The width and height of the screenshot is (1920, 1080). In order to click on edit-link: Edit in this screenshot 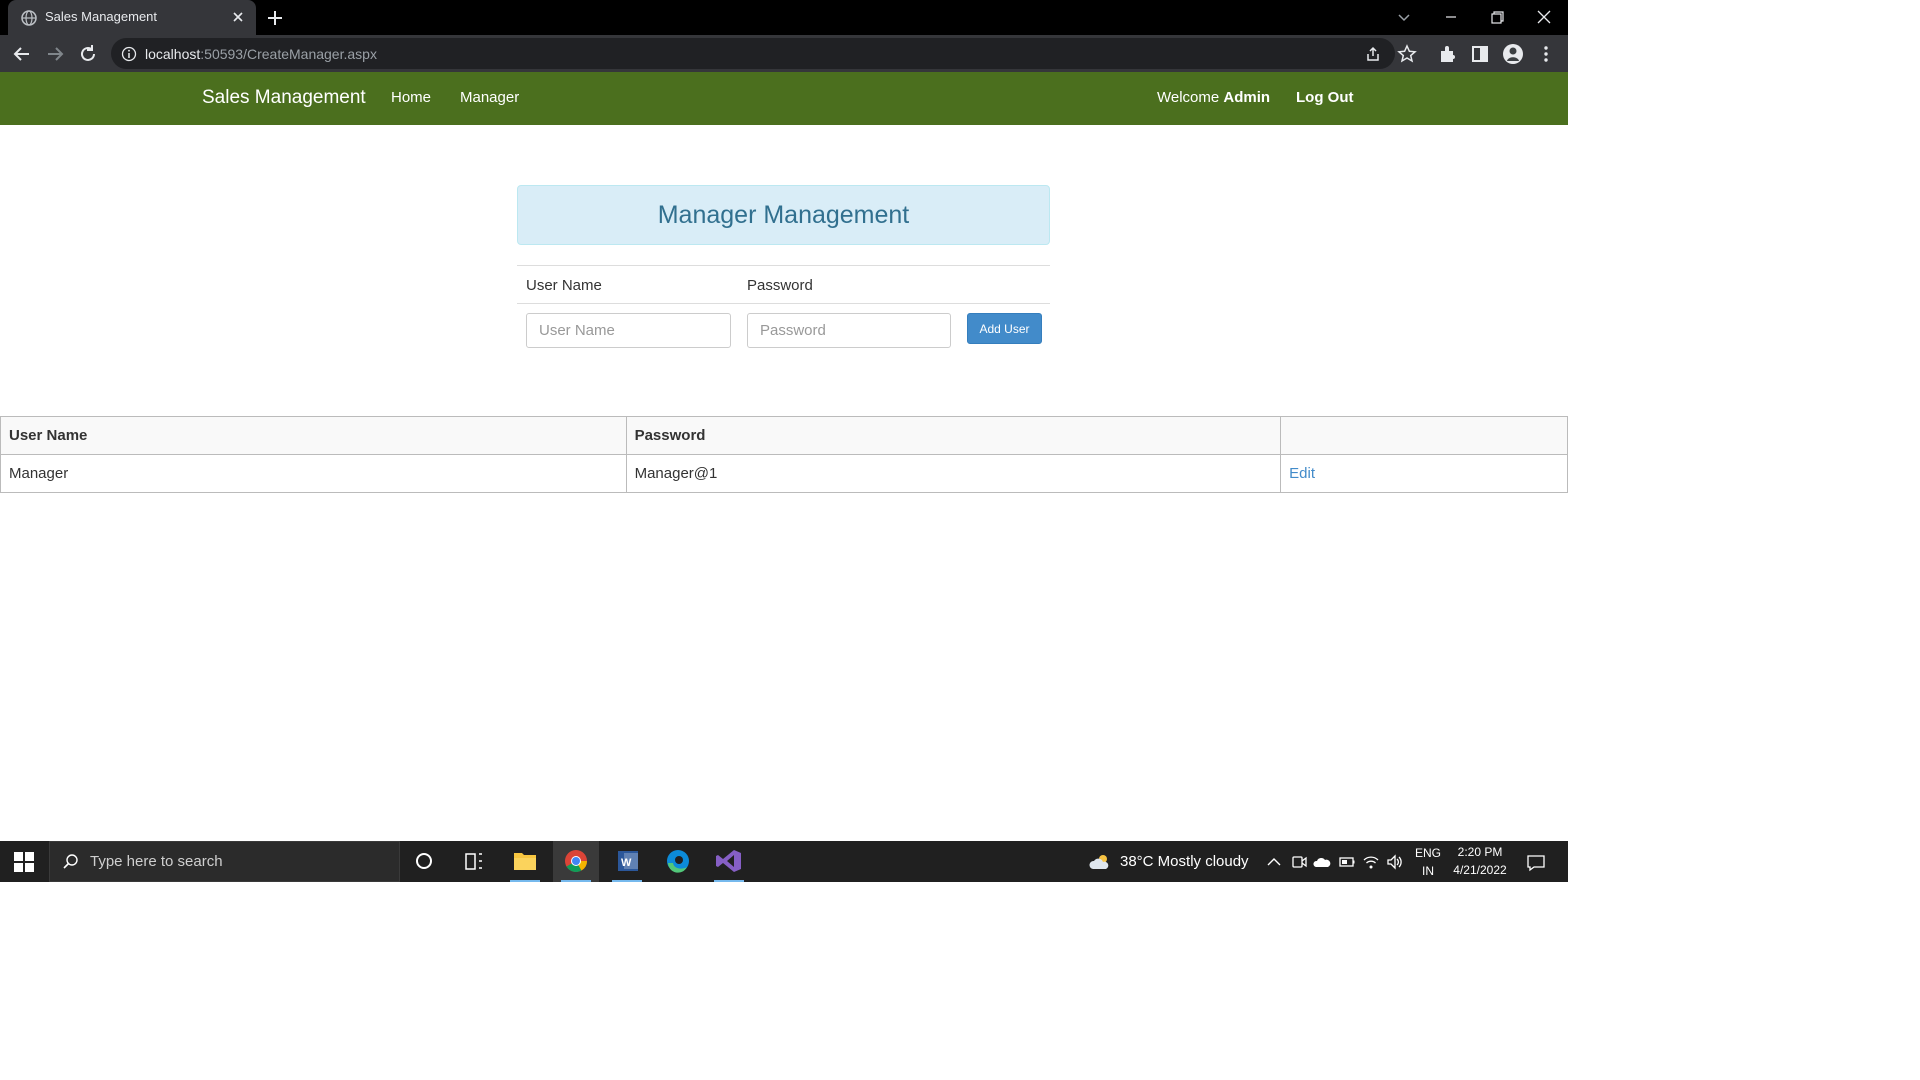, I will do `click(1424, 473)`.